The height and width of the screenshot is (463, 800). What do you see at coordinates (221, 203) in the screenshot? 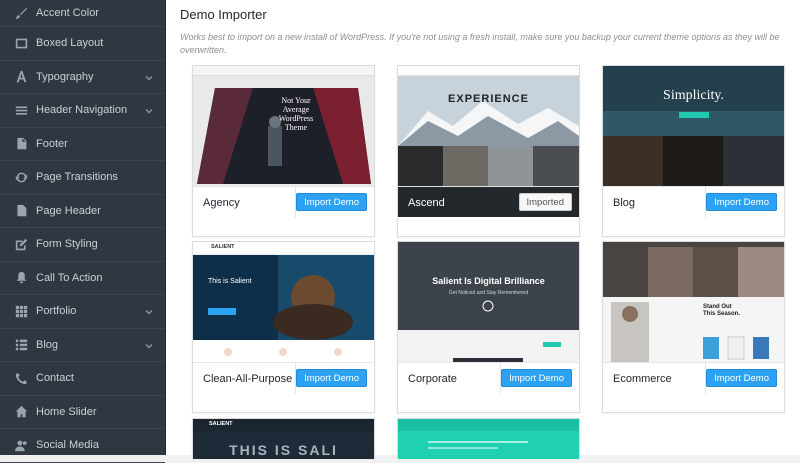
I see `demo-name: Agency` at bounding box center [221, 203].